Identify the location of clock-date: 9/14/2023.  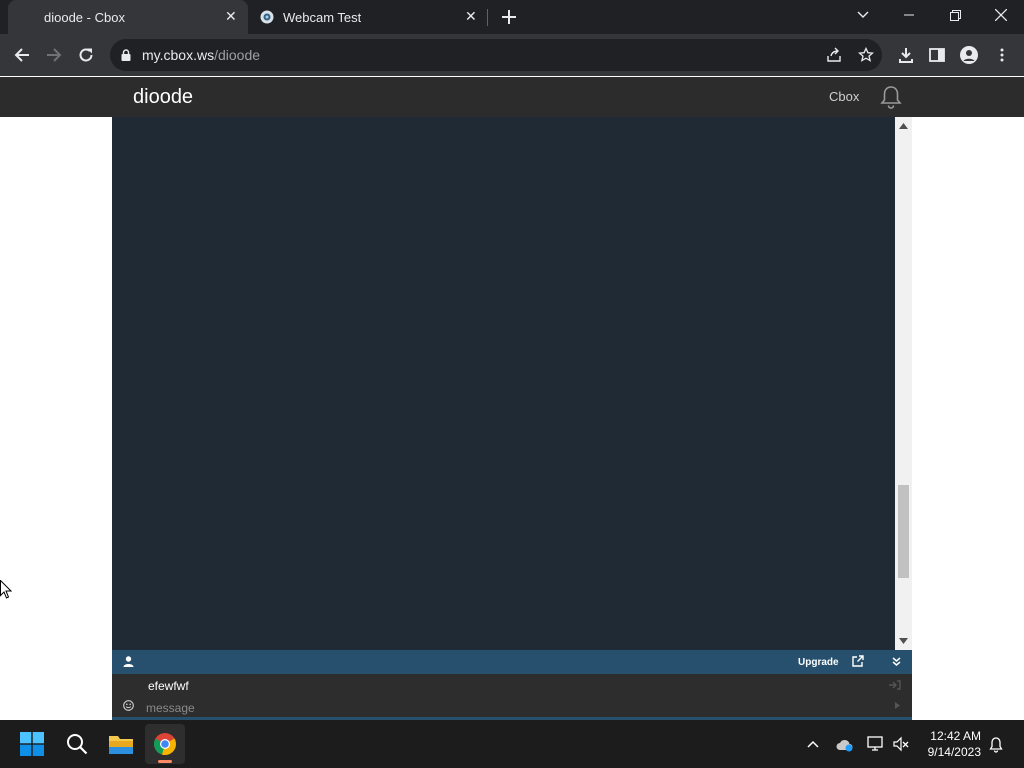
(946, 752).